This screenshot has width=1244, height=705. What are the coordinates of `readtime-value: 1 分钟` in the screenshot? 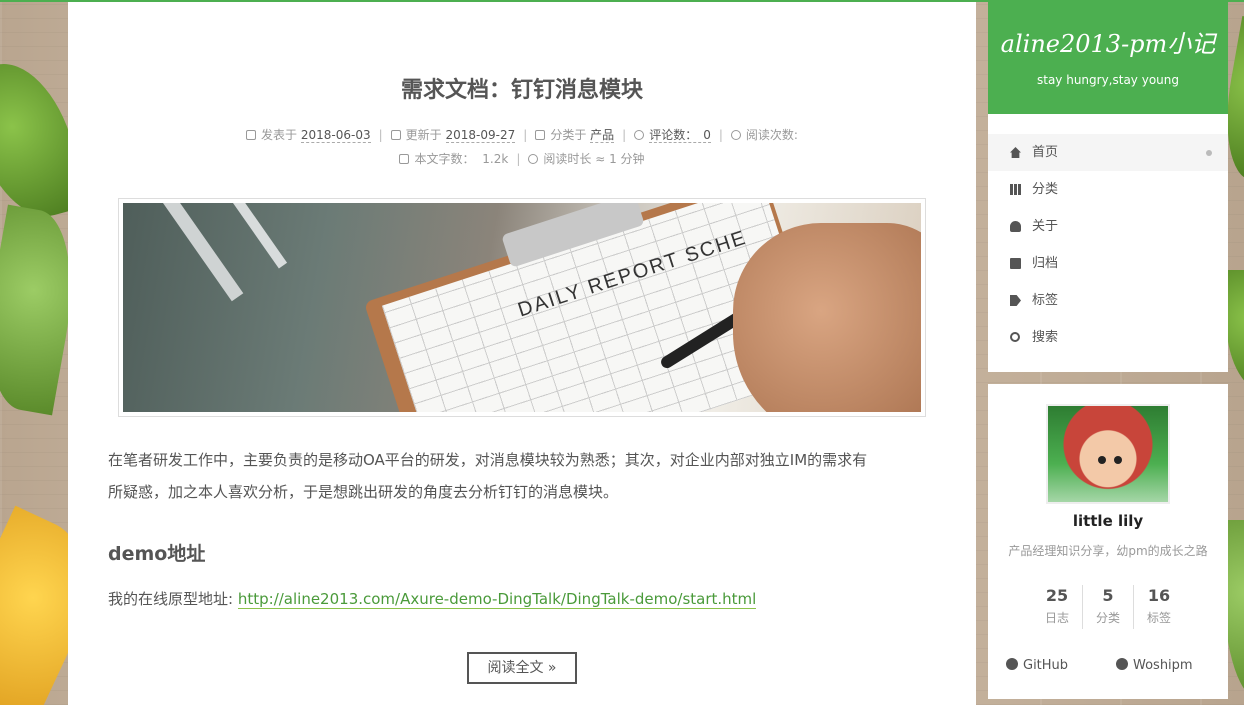 It's located at (627, 159).